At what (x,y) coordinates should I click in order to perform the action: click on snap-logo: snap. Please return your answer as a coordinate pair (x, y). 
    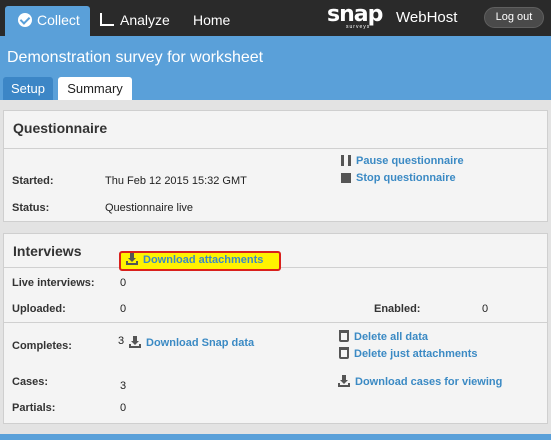
    Looking at the image, I should click on (355, 14).